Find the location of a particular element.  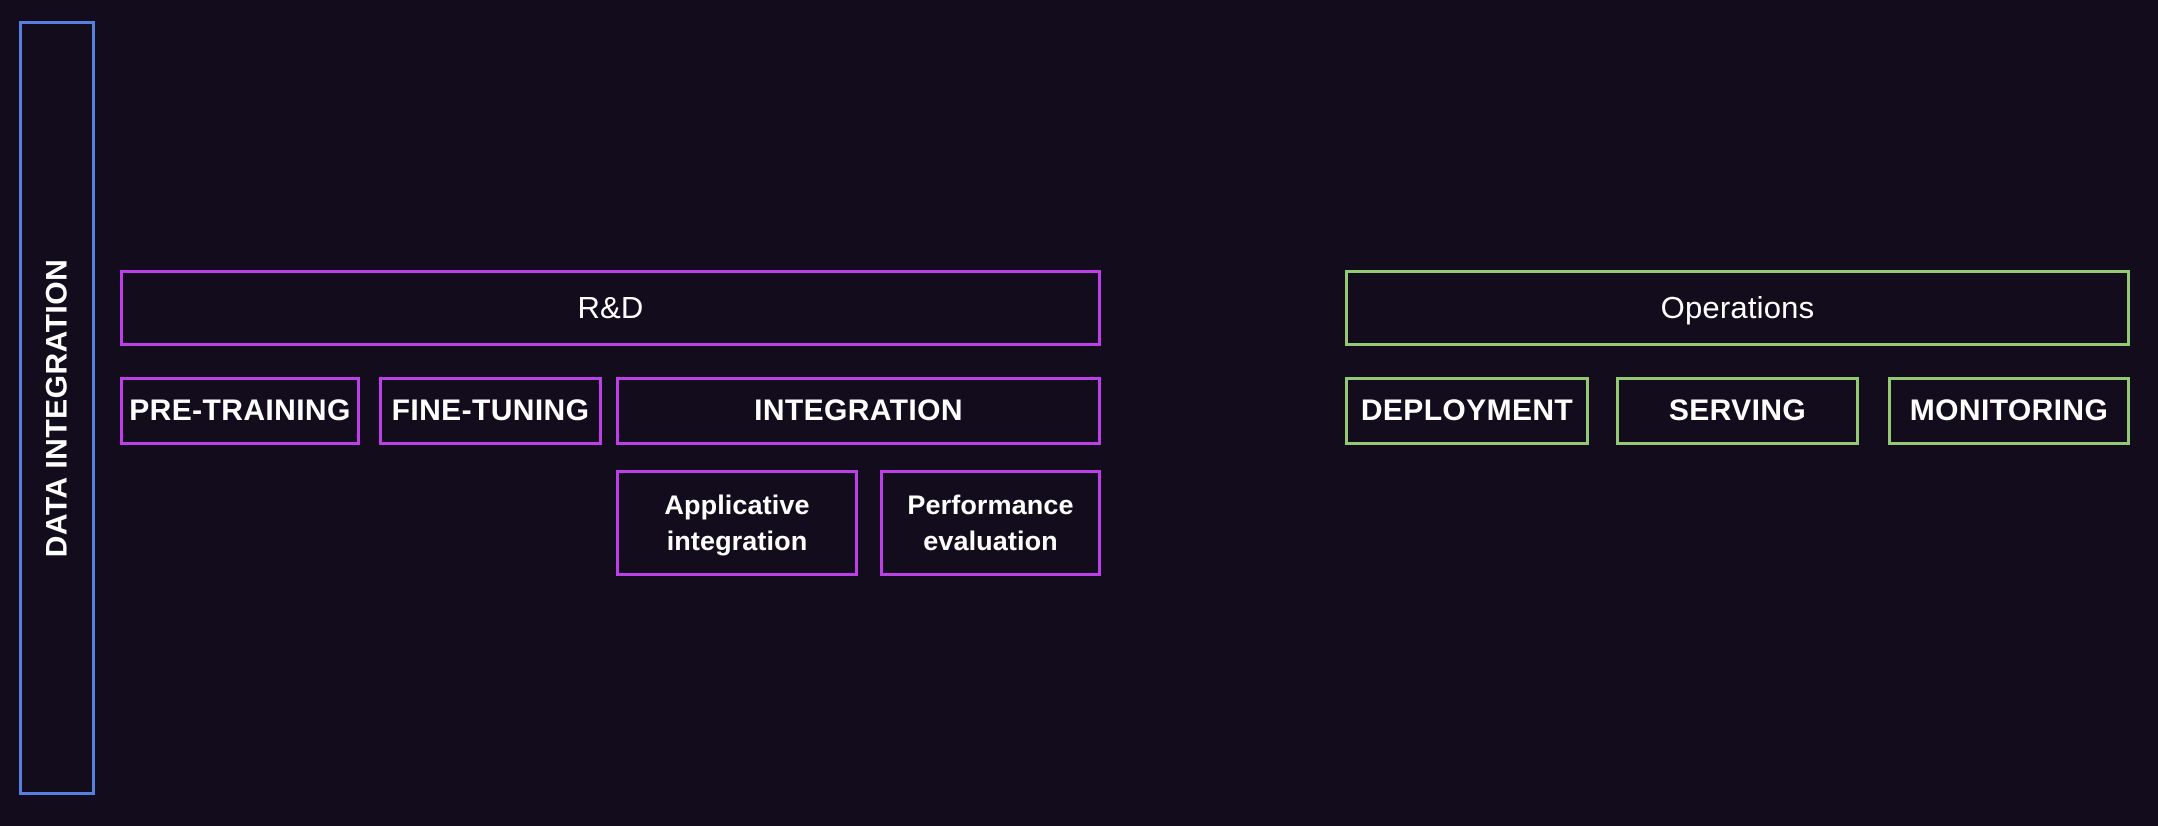

stage-monitoring-label: MONITORING is located at coordinates (2009, 411).